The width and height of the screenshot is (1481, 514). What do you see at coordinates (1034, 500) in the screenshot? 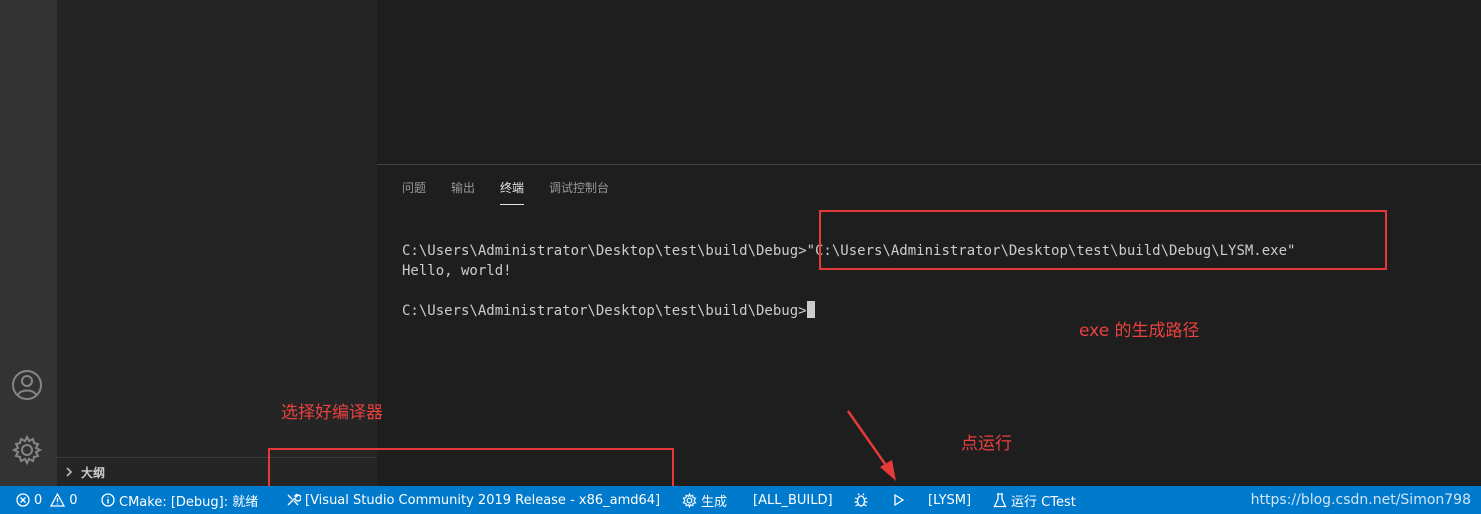
I see `ctest-button: 运行 CTest` at bounding box center [1034, 500].